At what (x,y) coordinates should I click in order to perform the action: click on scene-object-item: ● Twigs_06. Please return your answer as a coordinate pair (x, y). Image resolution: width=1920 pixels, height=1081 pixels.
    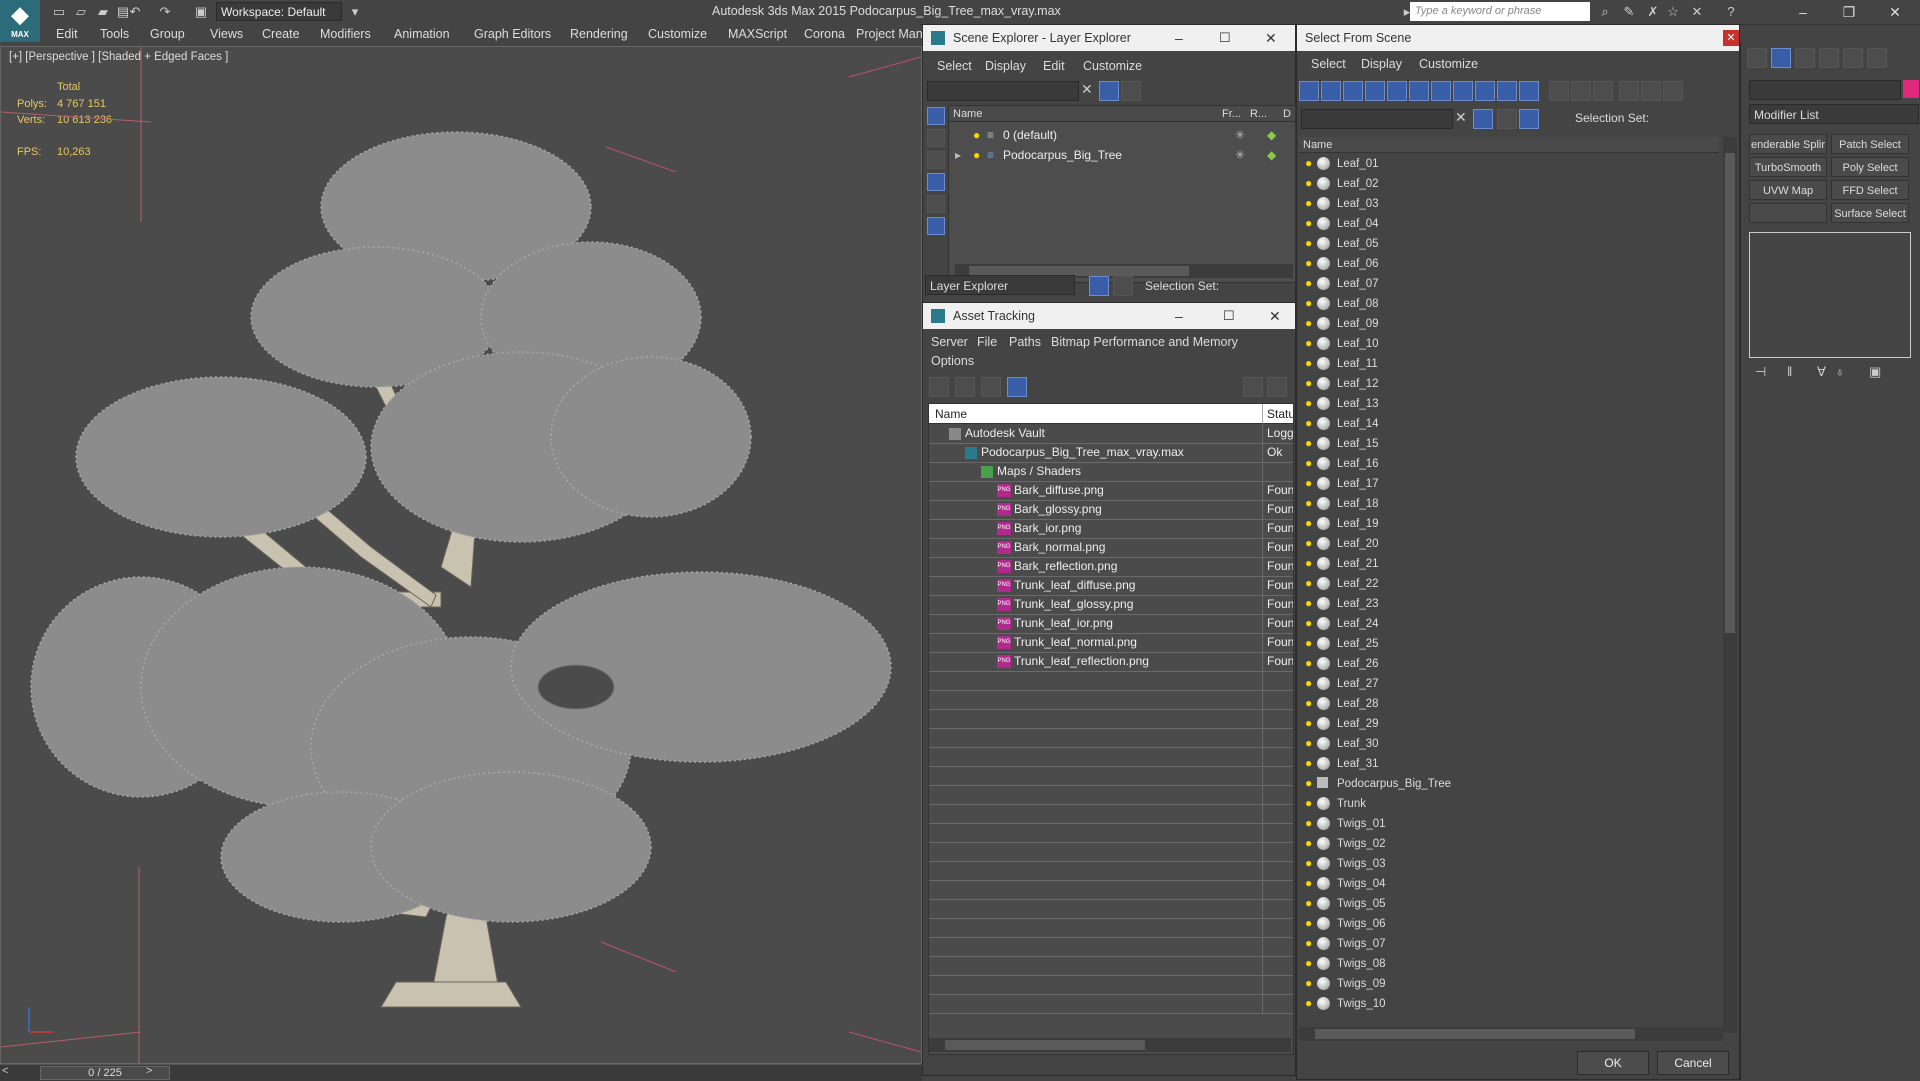
    Looking at the image, I should click on (1509, 924).